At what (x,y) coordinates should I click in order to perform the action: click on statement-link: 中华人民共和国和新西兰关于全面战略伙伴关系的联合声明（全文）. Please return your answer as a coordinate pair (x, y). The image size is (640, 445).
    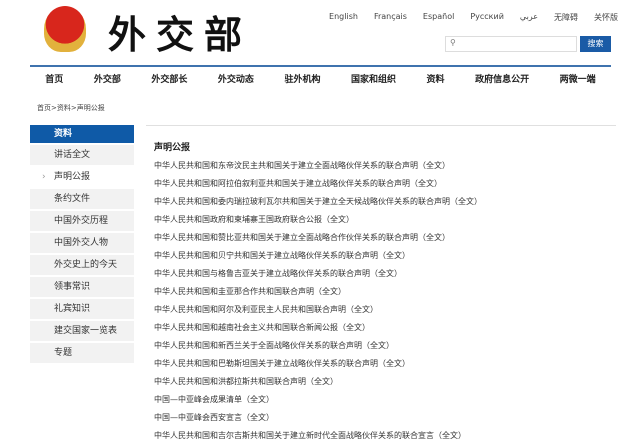
    Looking at the image, I should click on (381, 346).